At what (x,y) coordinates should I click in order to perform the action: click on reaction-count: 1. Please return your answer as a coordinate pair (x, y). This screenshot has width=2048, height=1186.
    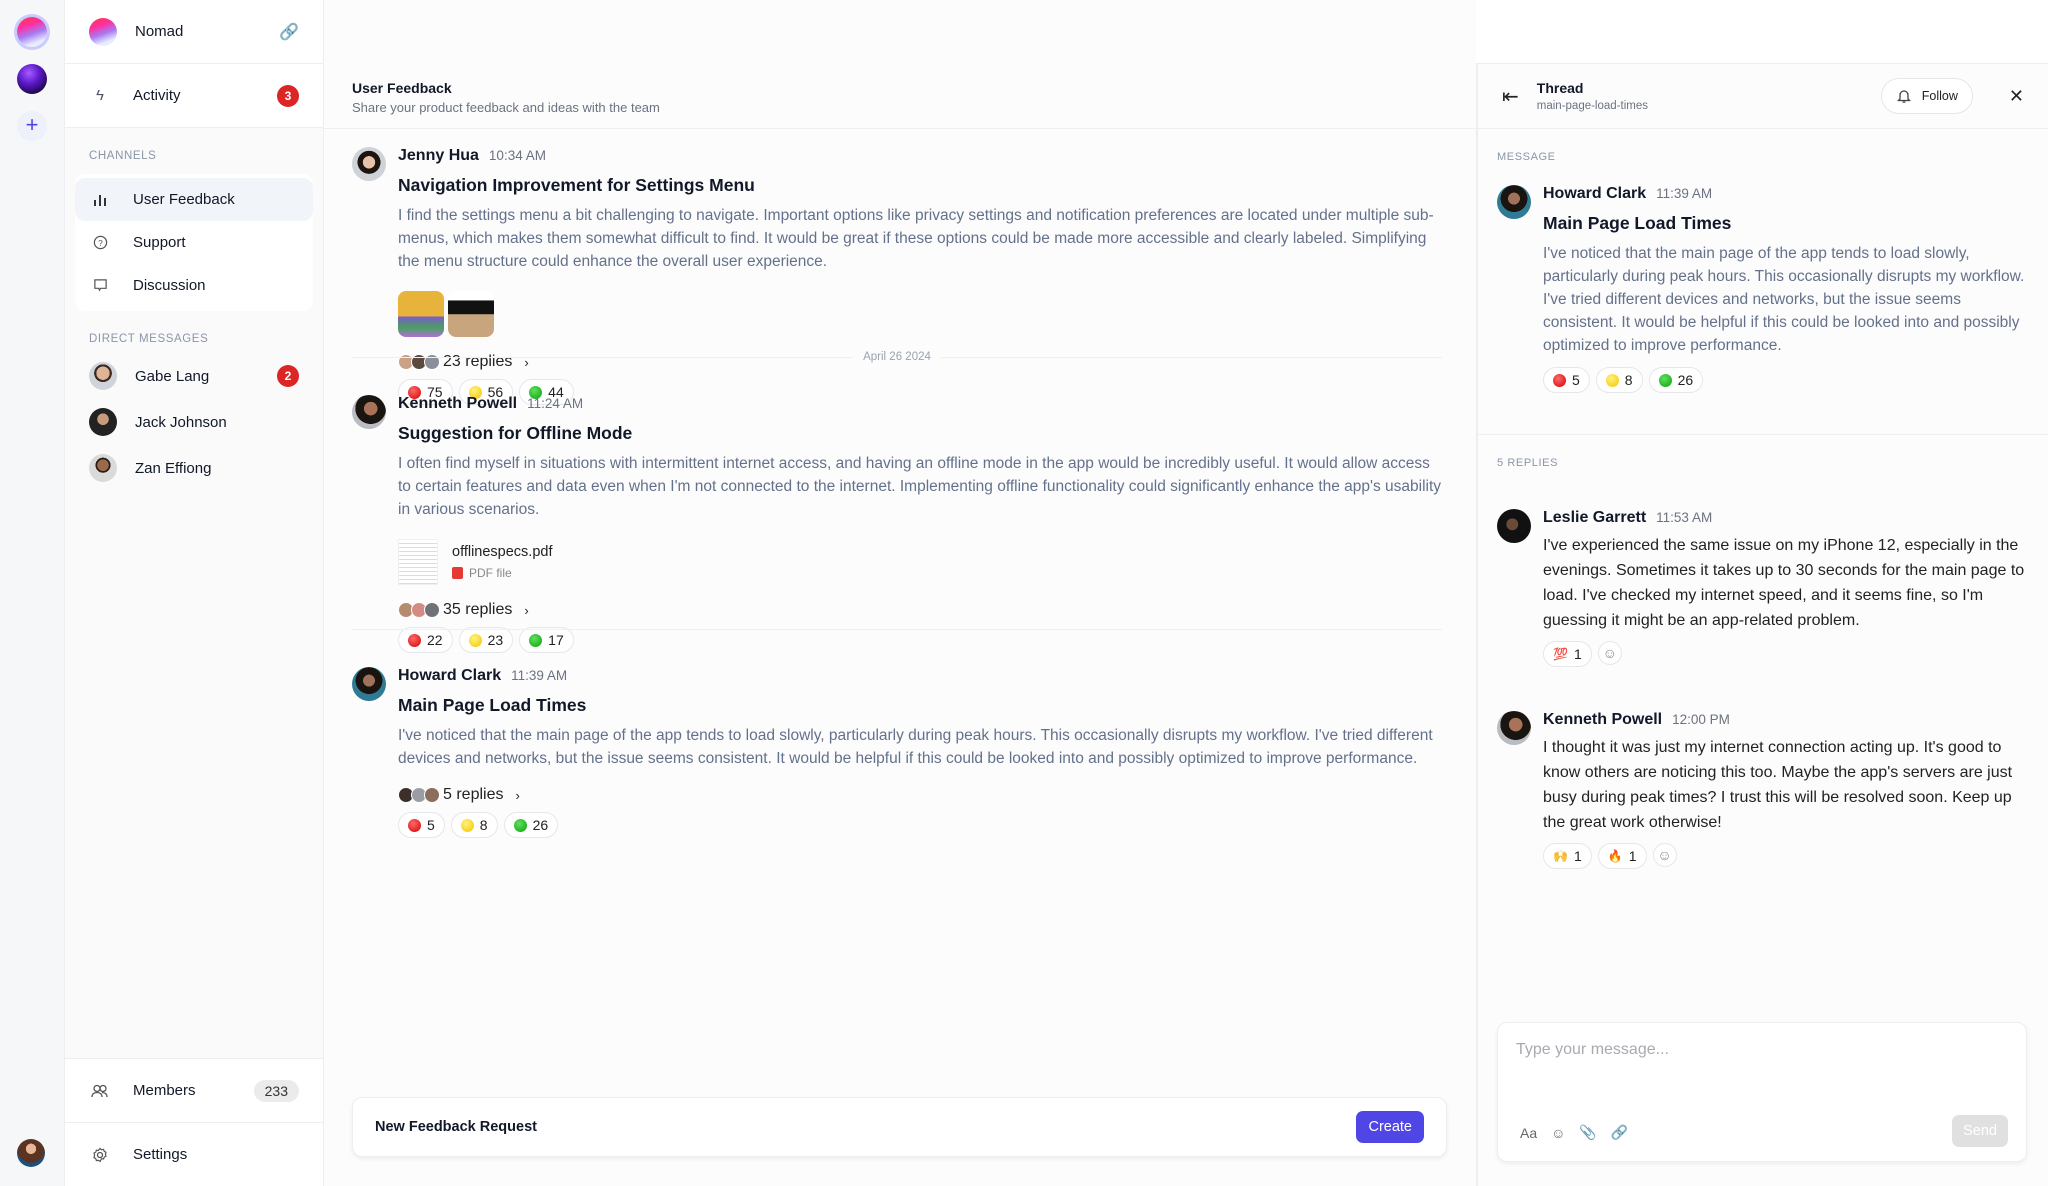
    Looking at the image, I should click on (1577, 654).